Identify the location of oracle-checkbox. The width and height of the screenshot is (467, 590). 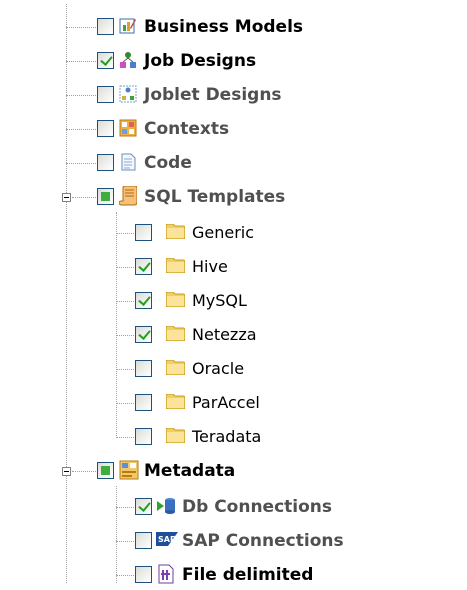
(143, 368).